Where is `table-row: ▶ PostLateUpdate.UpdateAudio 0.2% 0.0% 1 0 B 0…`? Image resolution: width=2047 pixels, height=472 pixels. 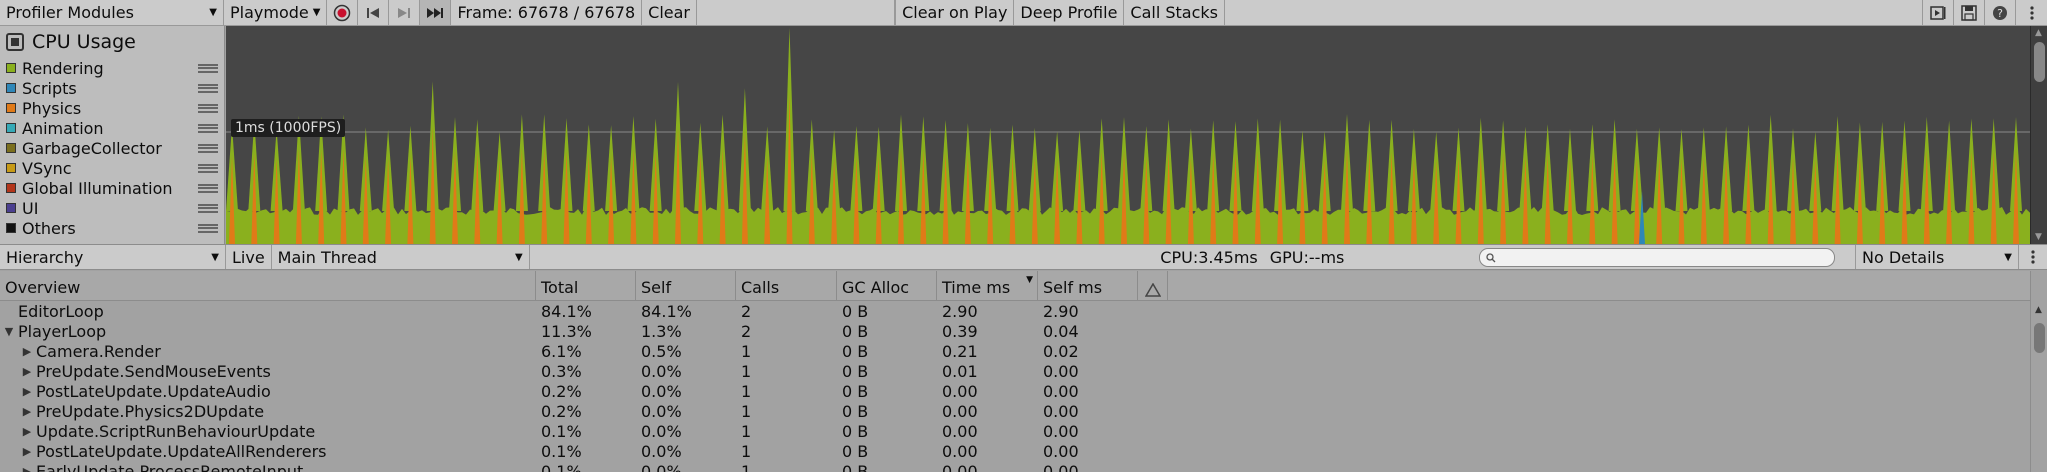
table-row: ▶ PostLateUpdate.UpdateAudio 0.2% 0.0% 1 0 B 0… is located at coordinates (1015, 391).